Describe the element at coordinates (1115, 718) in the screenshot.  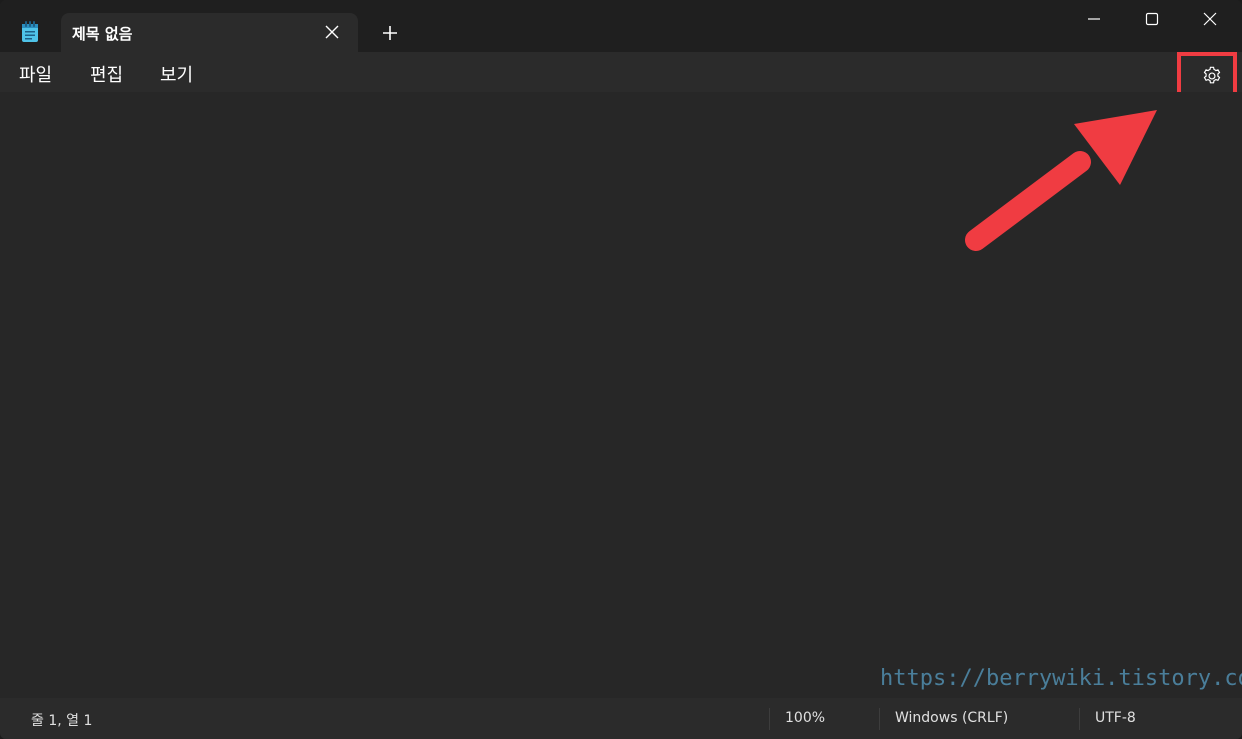
I see `encoding: UTF-8` at that location.